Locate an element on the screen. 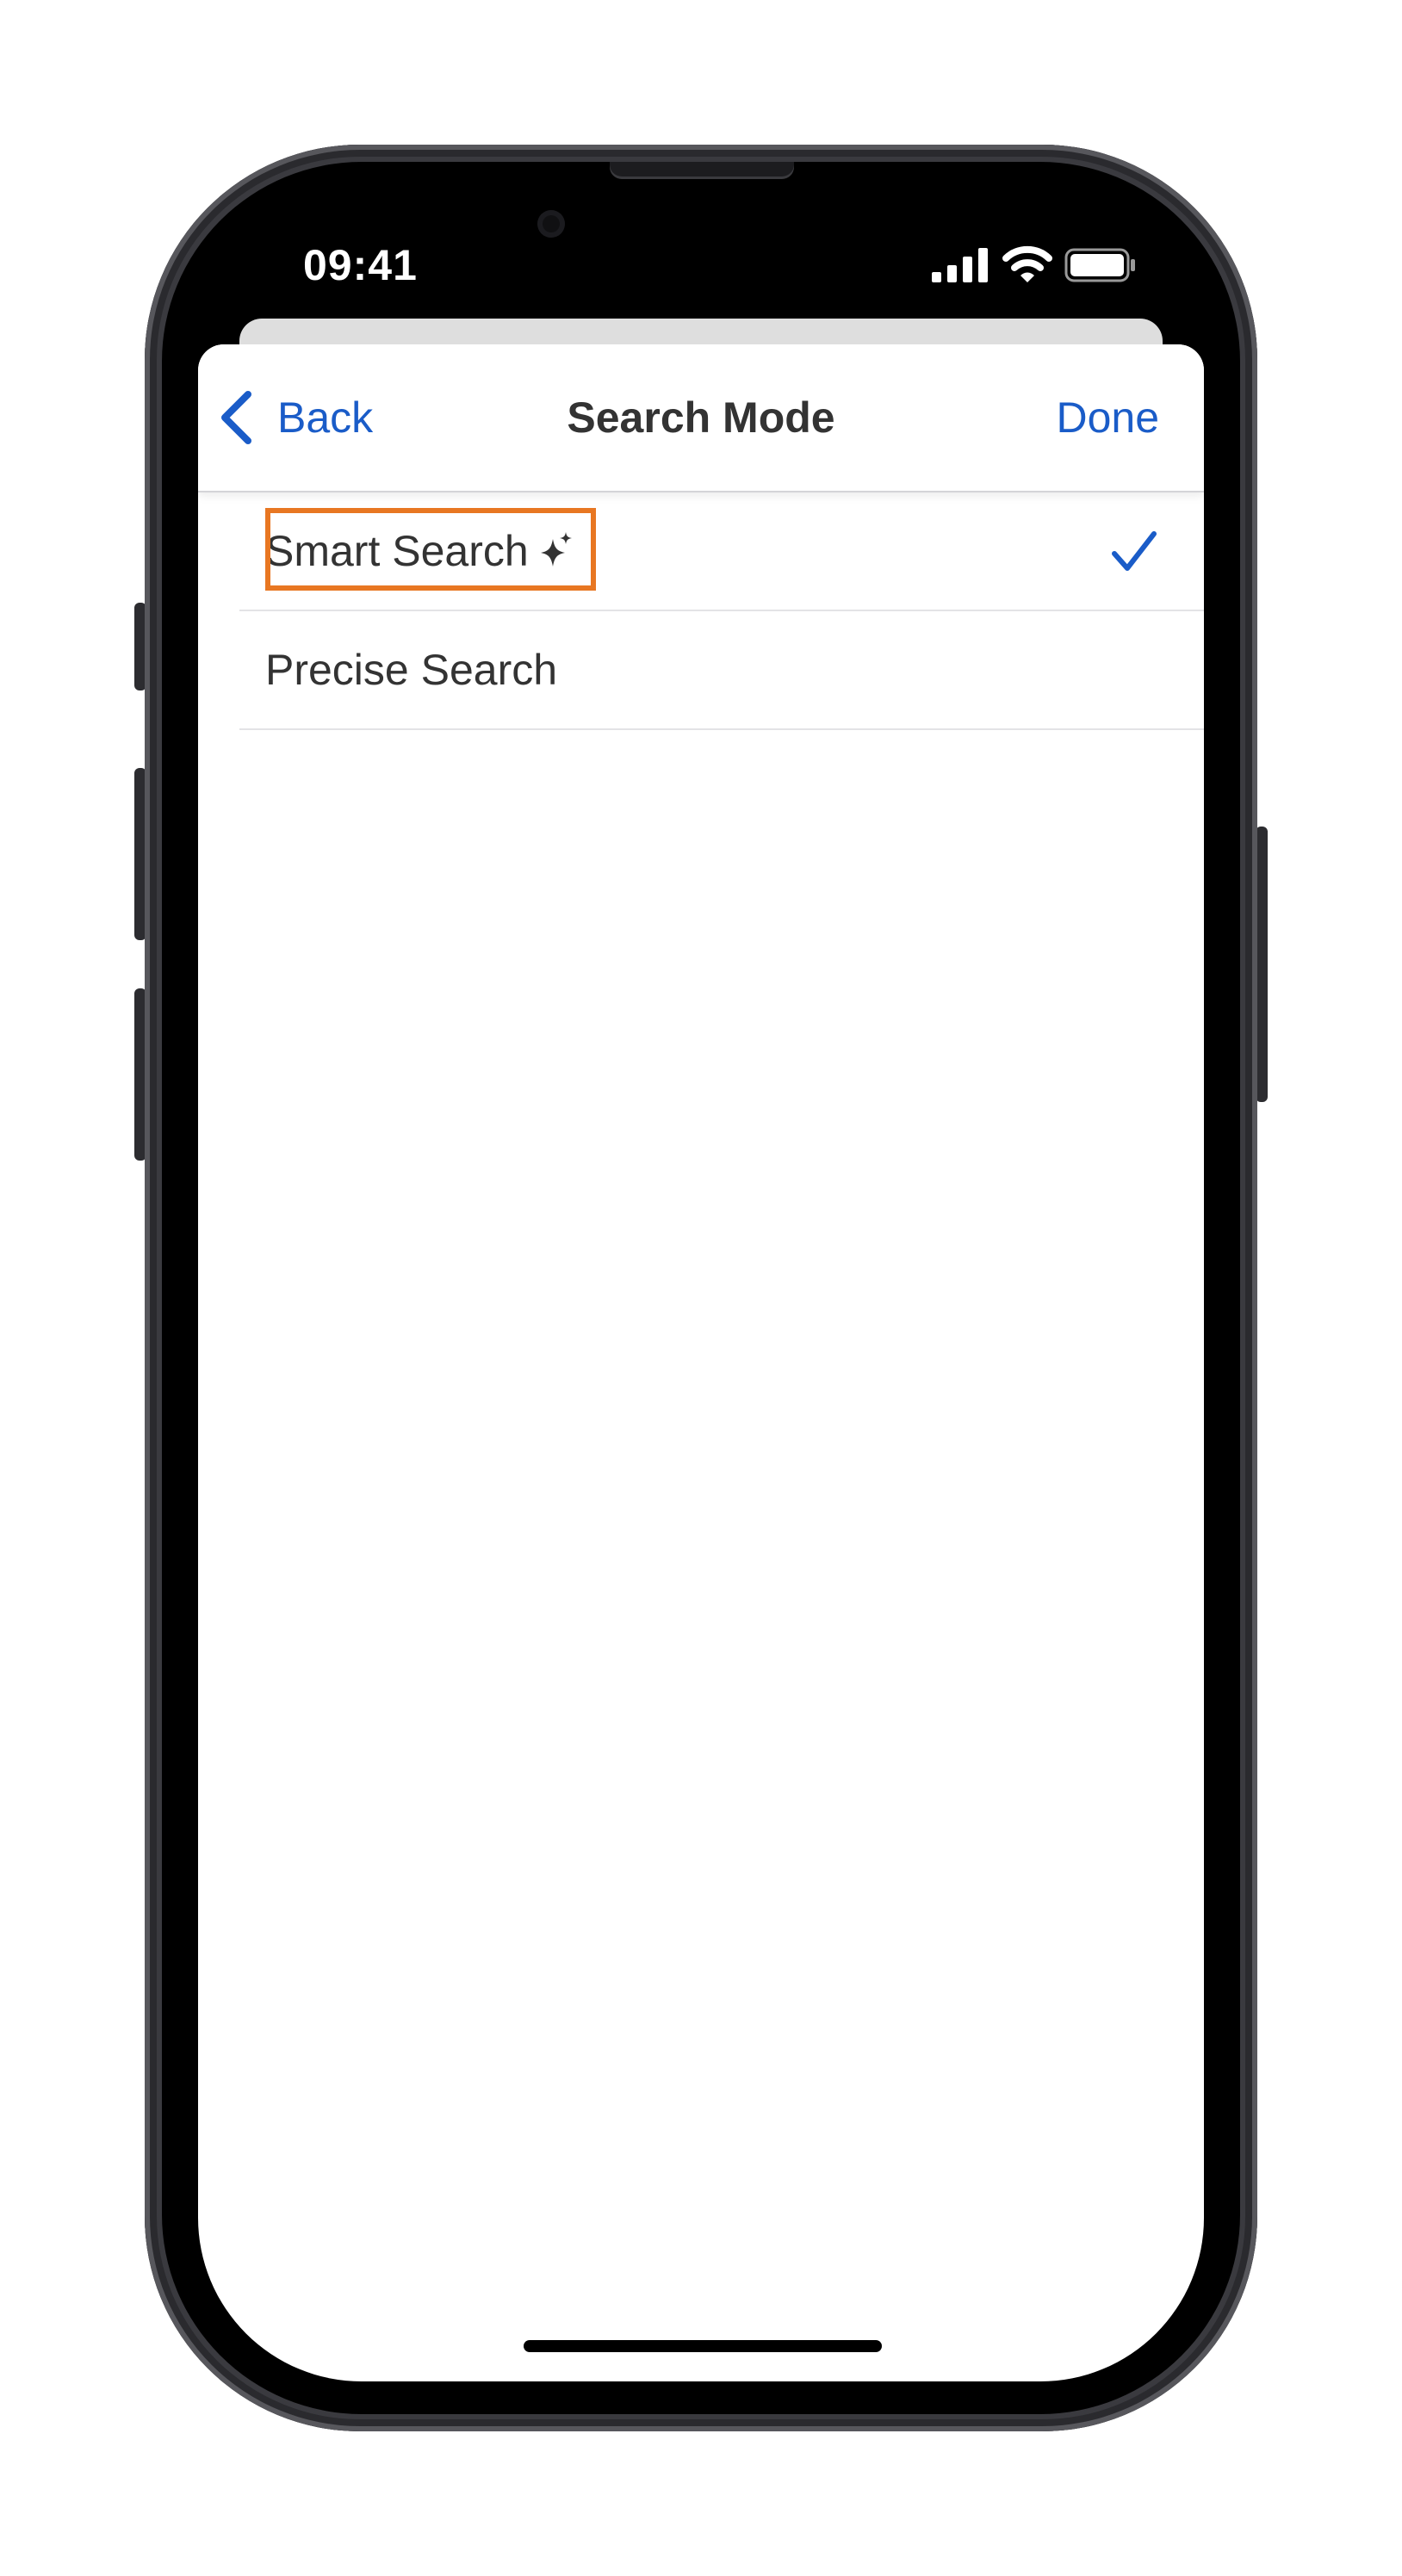  search-mode-list: Smart Search Precise Search is located at coordinates (701, 611).